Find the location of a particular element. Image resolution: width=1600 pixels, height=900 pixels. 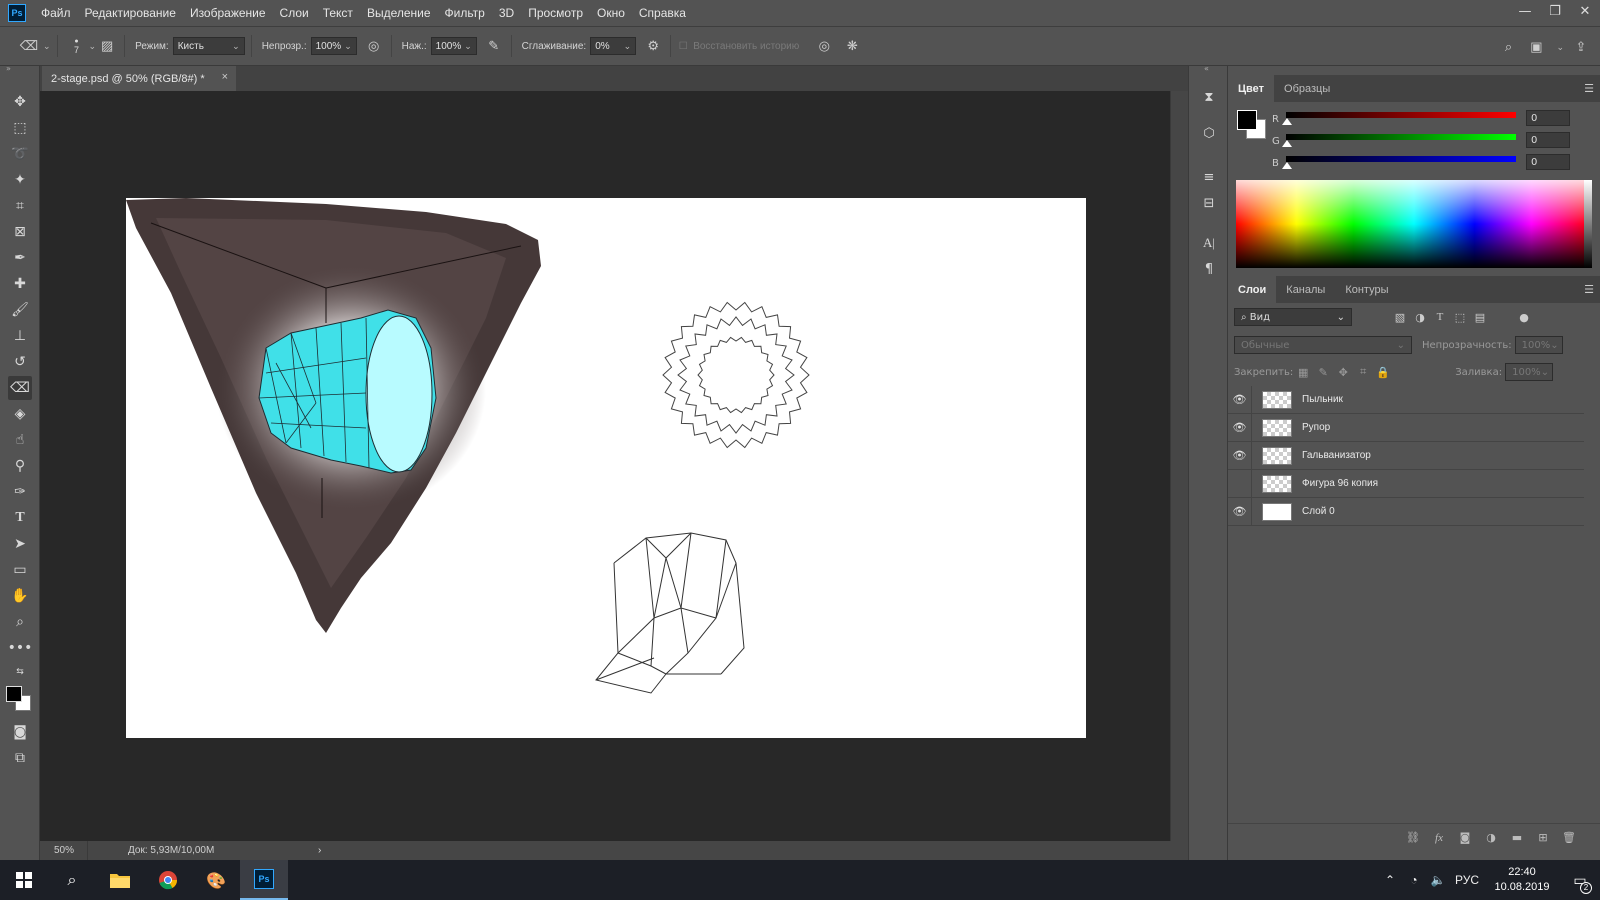

frame-tool-icon: ⊠ is located at coordinates (20, 232).